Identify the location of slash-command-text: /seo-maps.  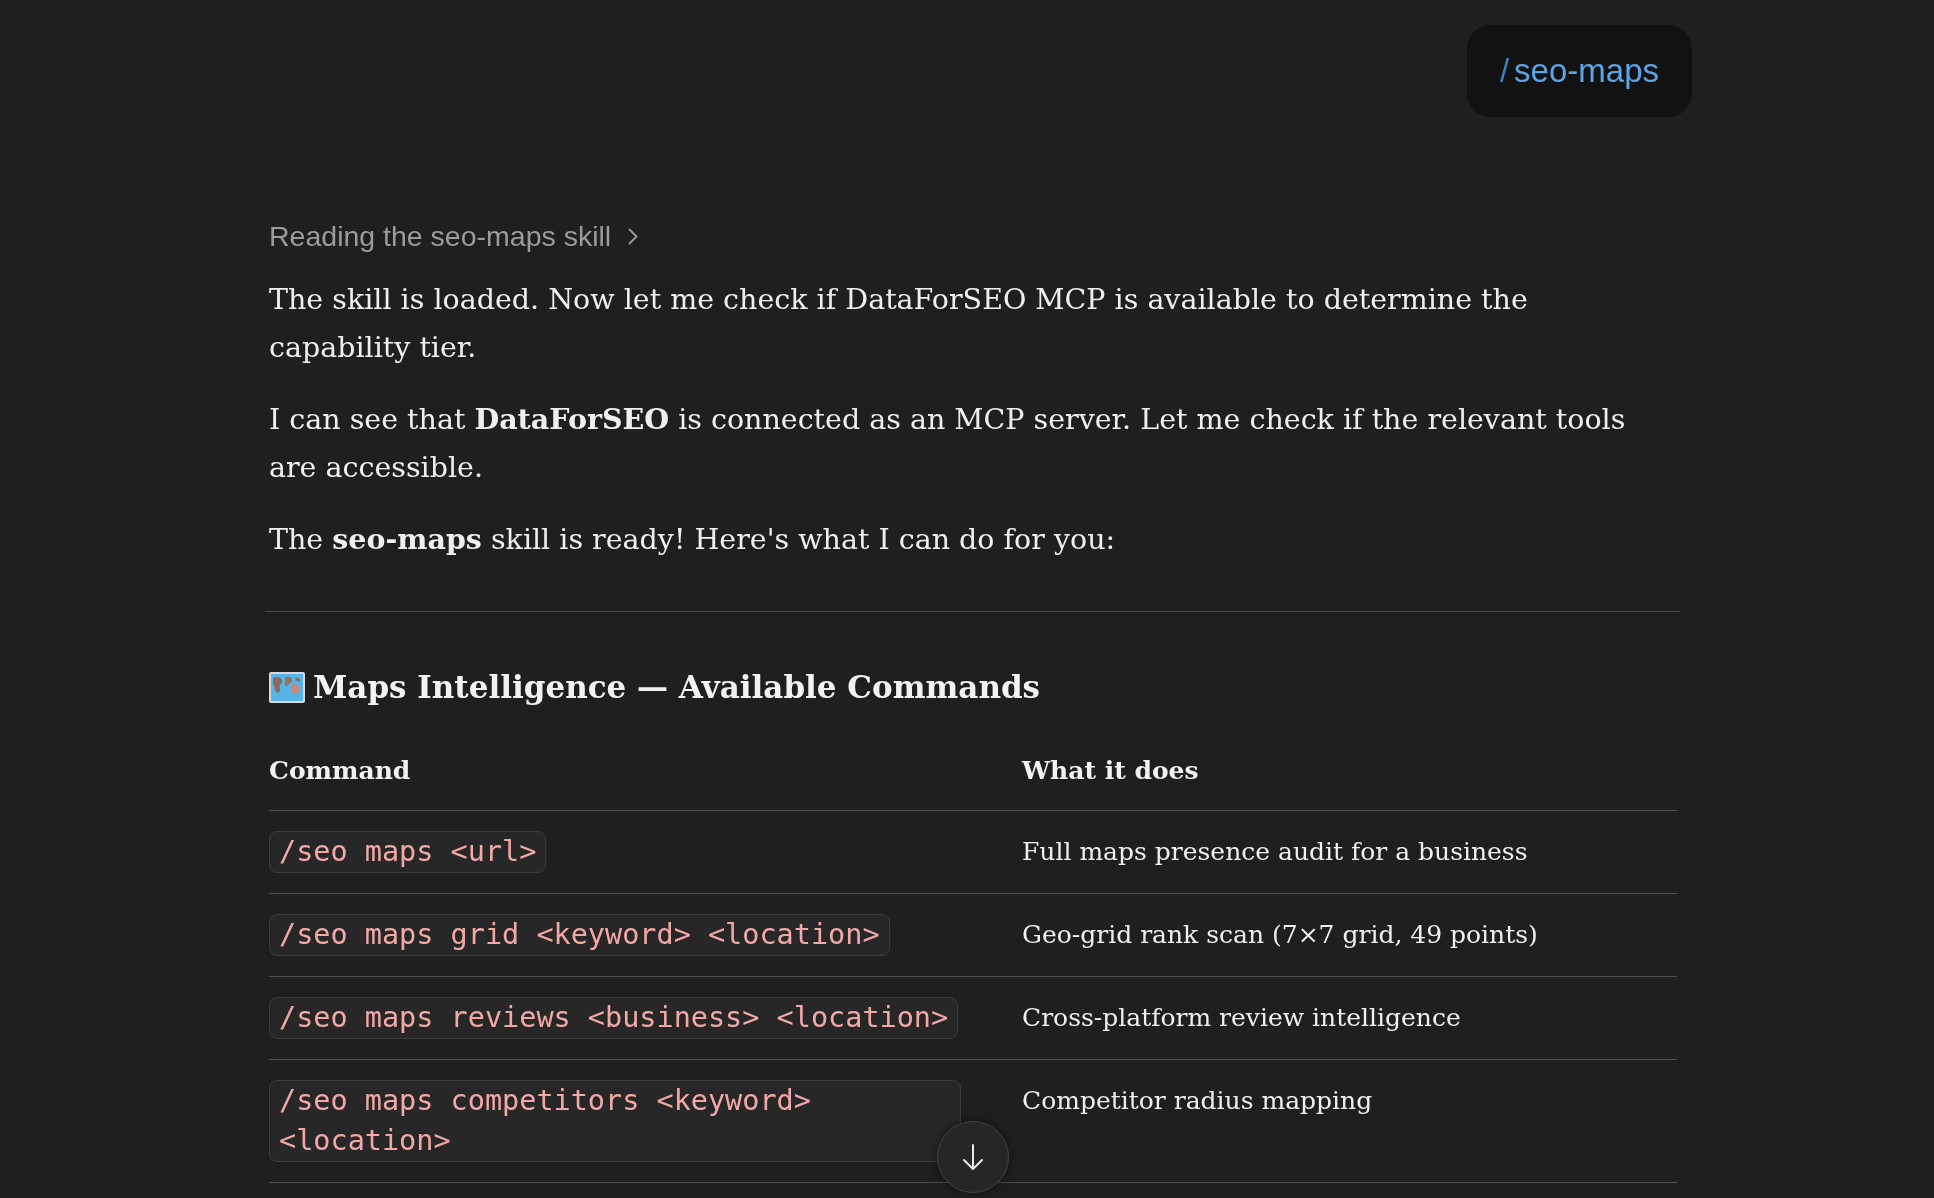
(1579, 71).